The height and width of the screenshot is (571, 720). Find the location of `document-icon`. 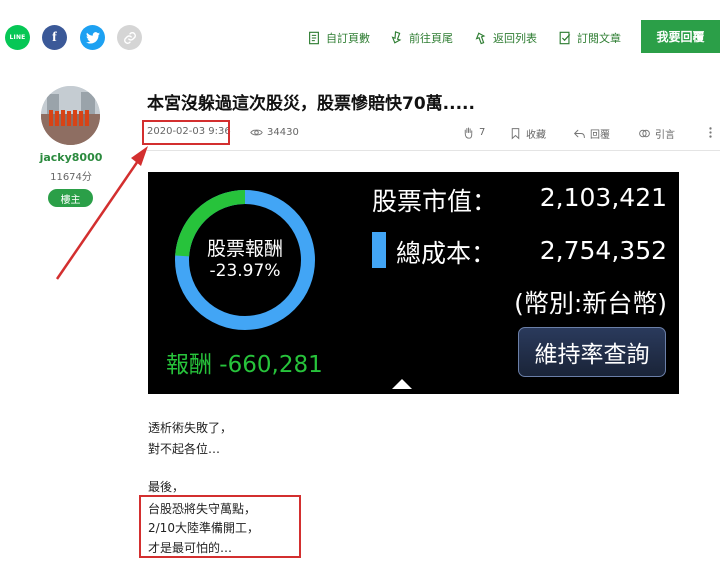

document-icon is located at coordinates (314, 38).